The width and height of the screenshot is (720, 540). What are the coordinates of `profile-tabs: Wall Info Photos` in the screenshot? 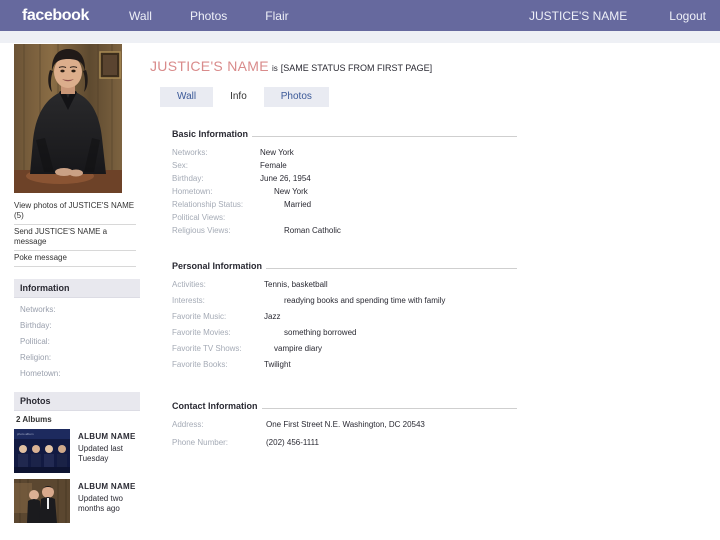 It's located at (435, 97).